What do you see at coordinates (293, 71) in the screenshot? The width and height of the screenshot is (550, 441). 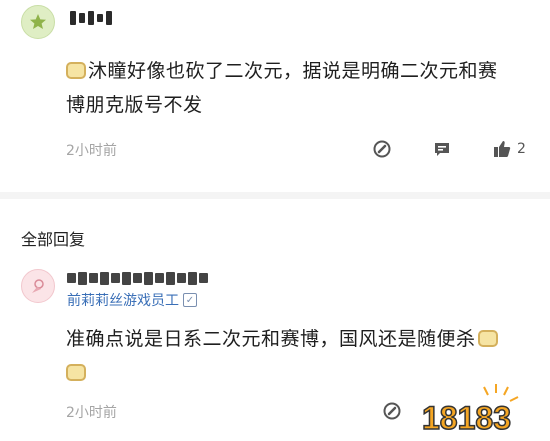 I see `comment-text-line1: 沐瞳好像也砍了二次元，据说是明确二次元和赛` at bounding box center [293, 71].